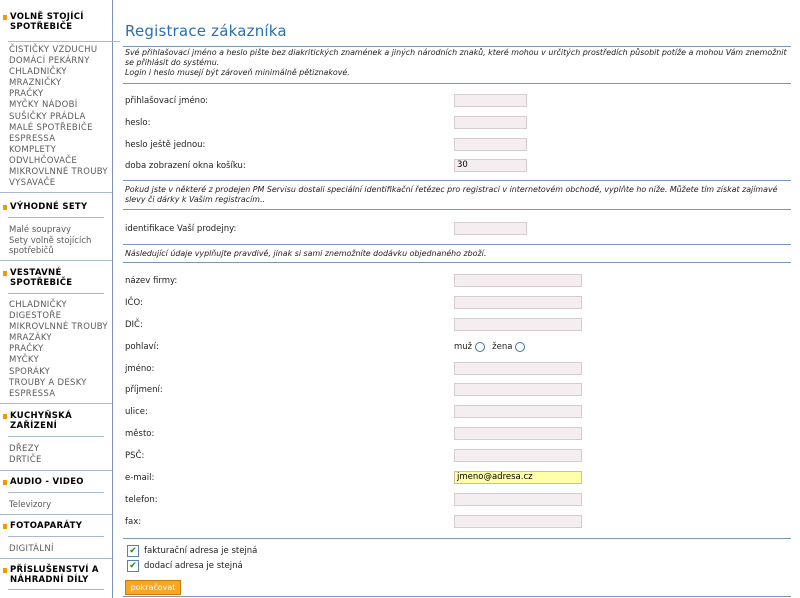 The height and width of the screenshot is (598, 800). What do you see at coordinates (167, 101) in the screenshot?
I see `label-login: přihlašovací jméno:` at bounding box center [167, 101].